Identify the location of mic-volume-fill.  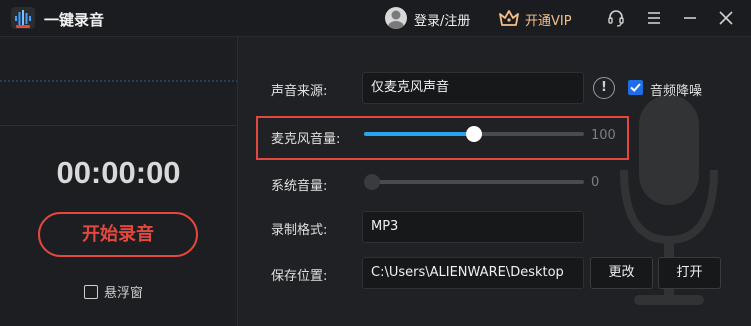
(419, 134).